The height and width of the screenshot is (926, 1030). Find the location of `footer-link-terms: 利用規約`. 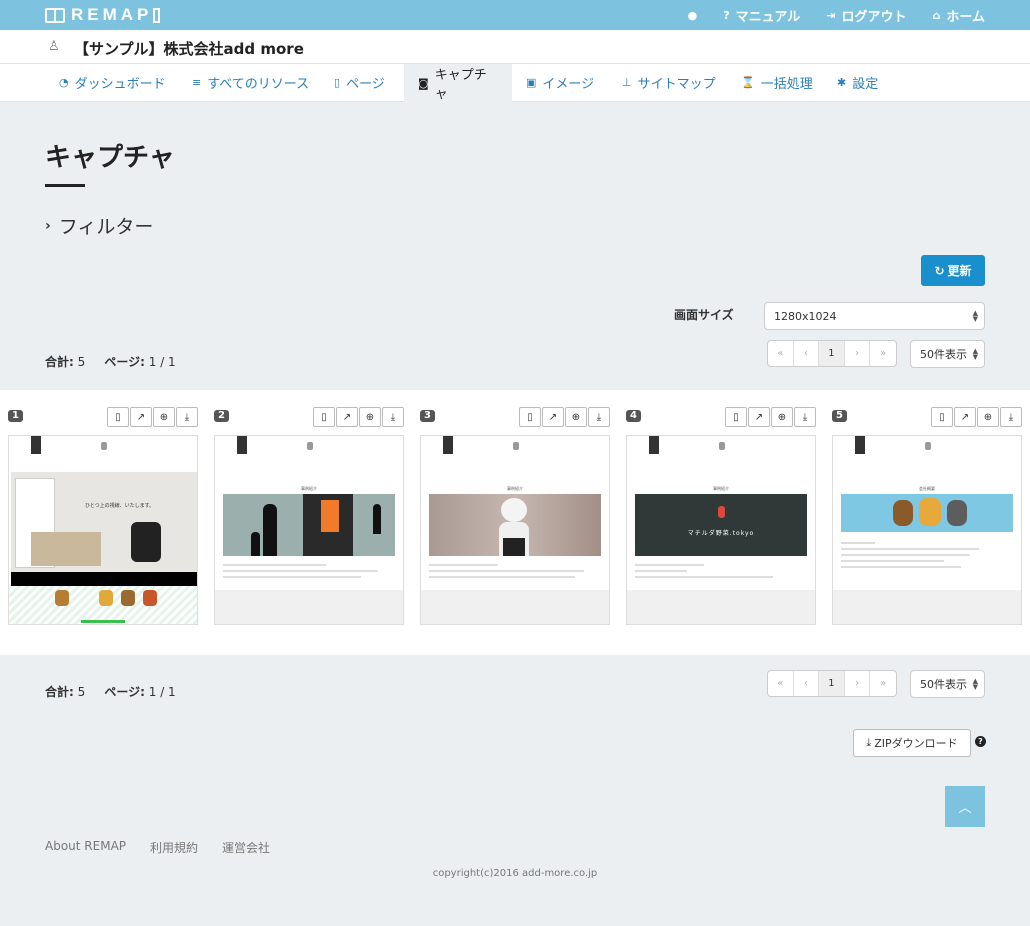

footer-link-terms: 利用規約 is located at coordinates (174, 847).